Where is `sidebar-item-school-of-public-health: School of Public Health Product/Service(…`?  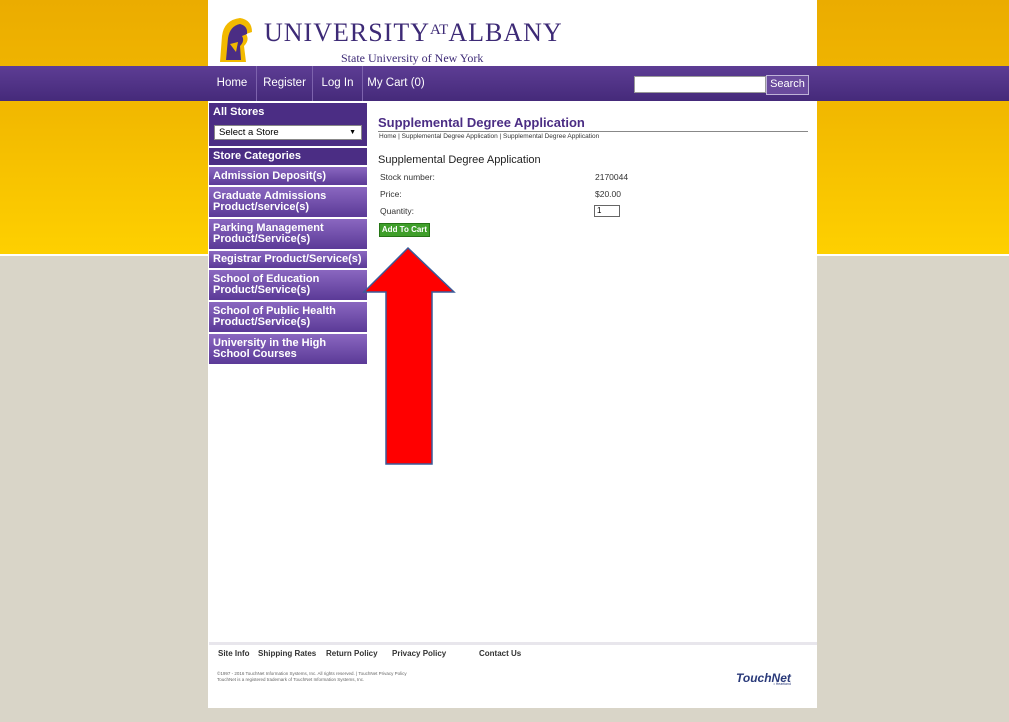
sidebar-item-school-of-public-health: School of Public Health Product/Service(… is located at coordinates (288, 317).